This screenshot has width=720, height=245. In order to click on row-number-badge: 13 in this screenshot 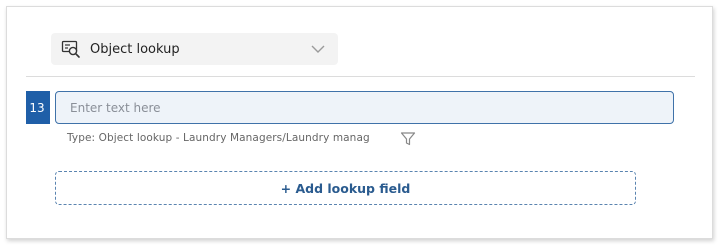, I will do `click(38, 107)`.